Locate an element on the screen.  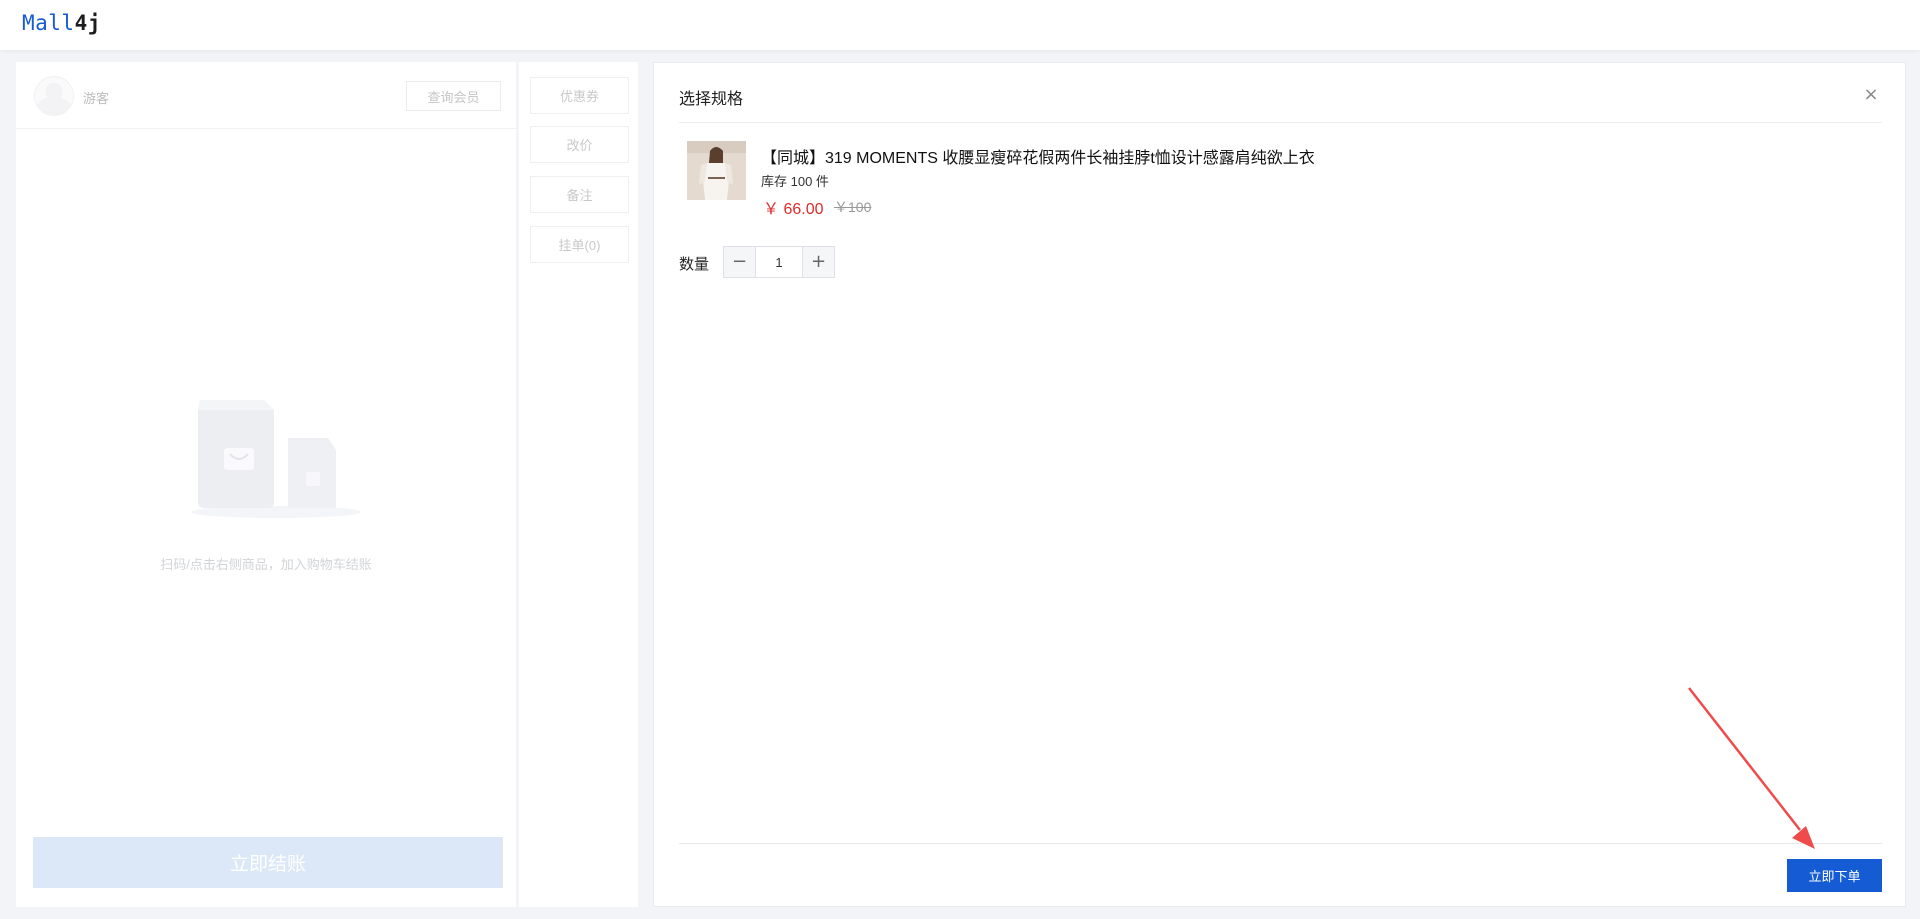
plus-icon: + is located at coordinates (818, 262).